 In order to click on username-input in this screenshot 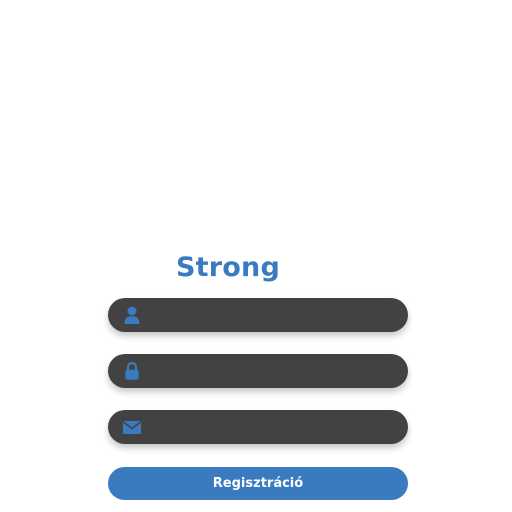, I will do `click(272, 315)`.